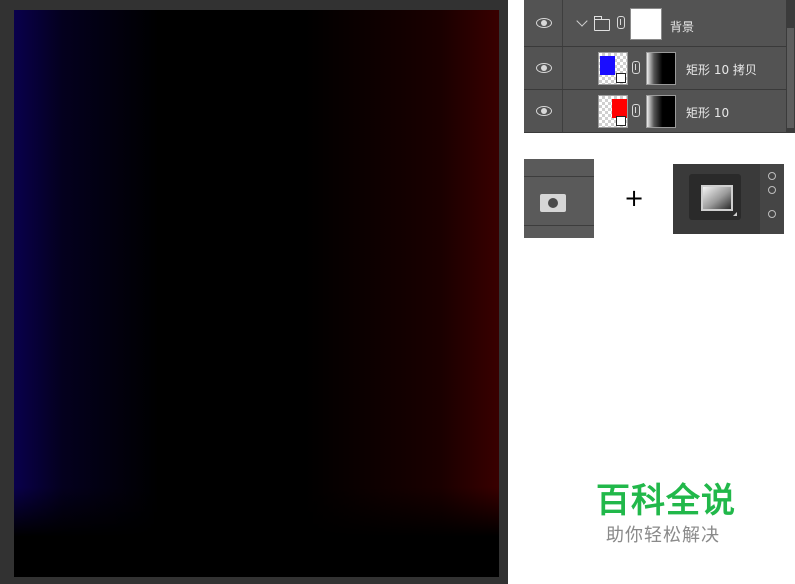  Describe the element at coordinates (634, 198) in the screenshot. I see `plus-sign: +` at that location.